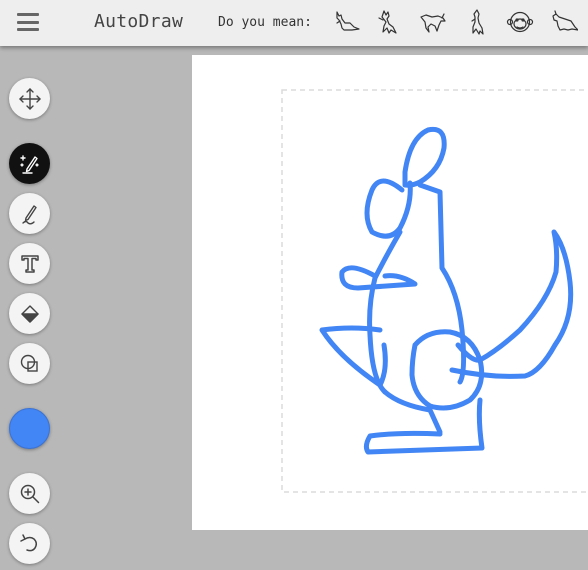 This screenshot has height=570, width=588. I want to click on text-icon, so click(29, 263).